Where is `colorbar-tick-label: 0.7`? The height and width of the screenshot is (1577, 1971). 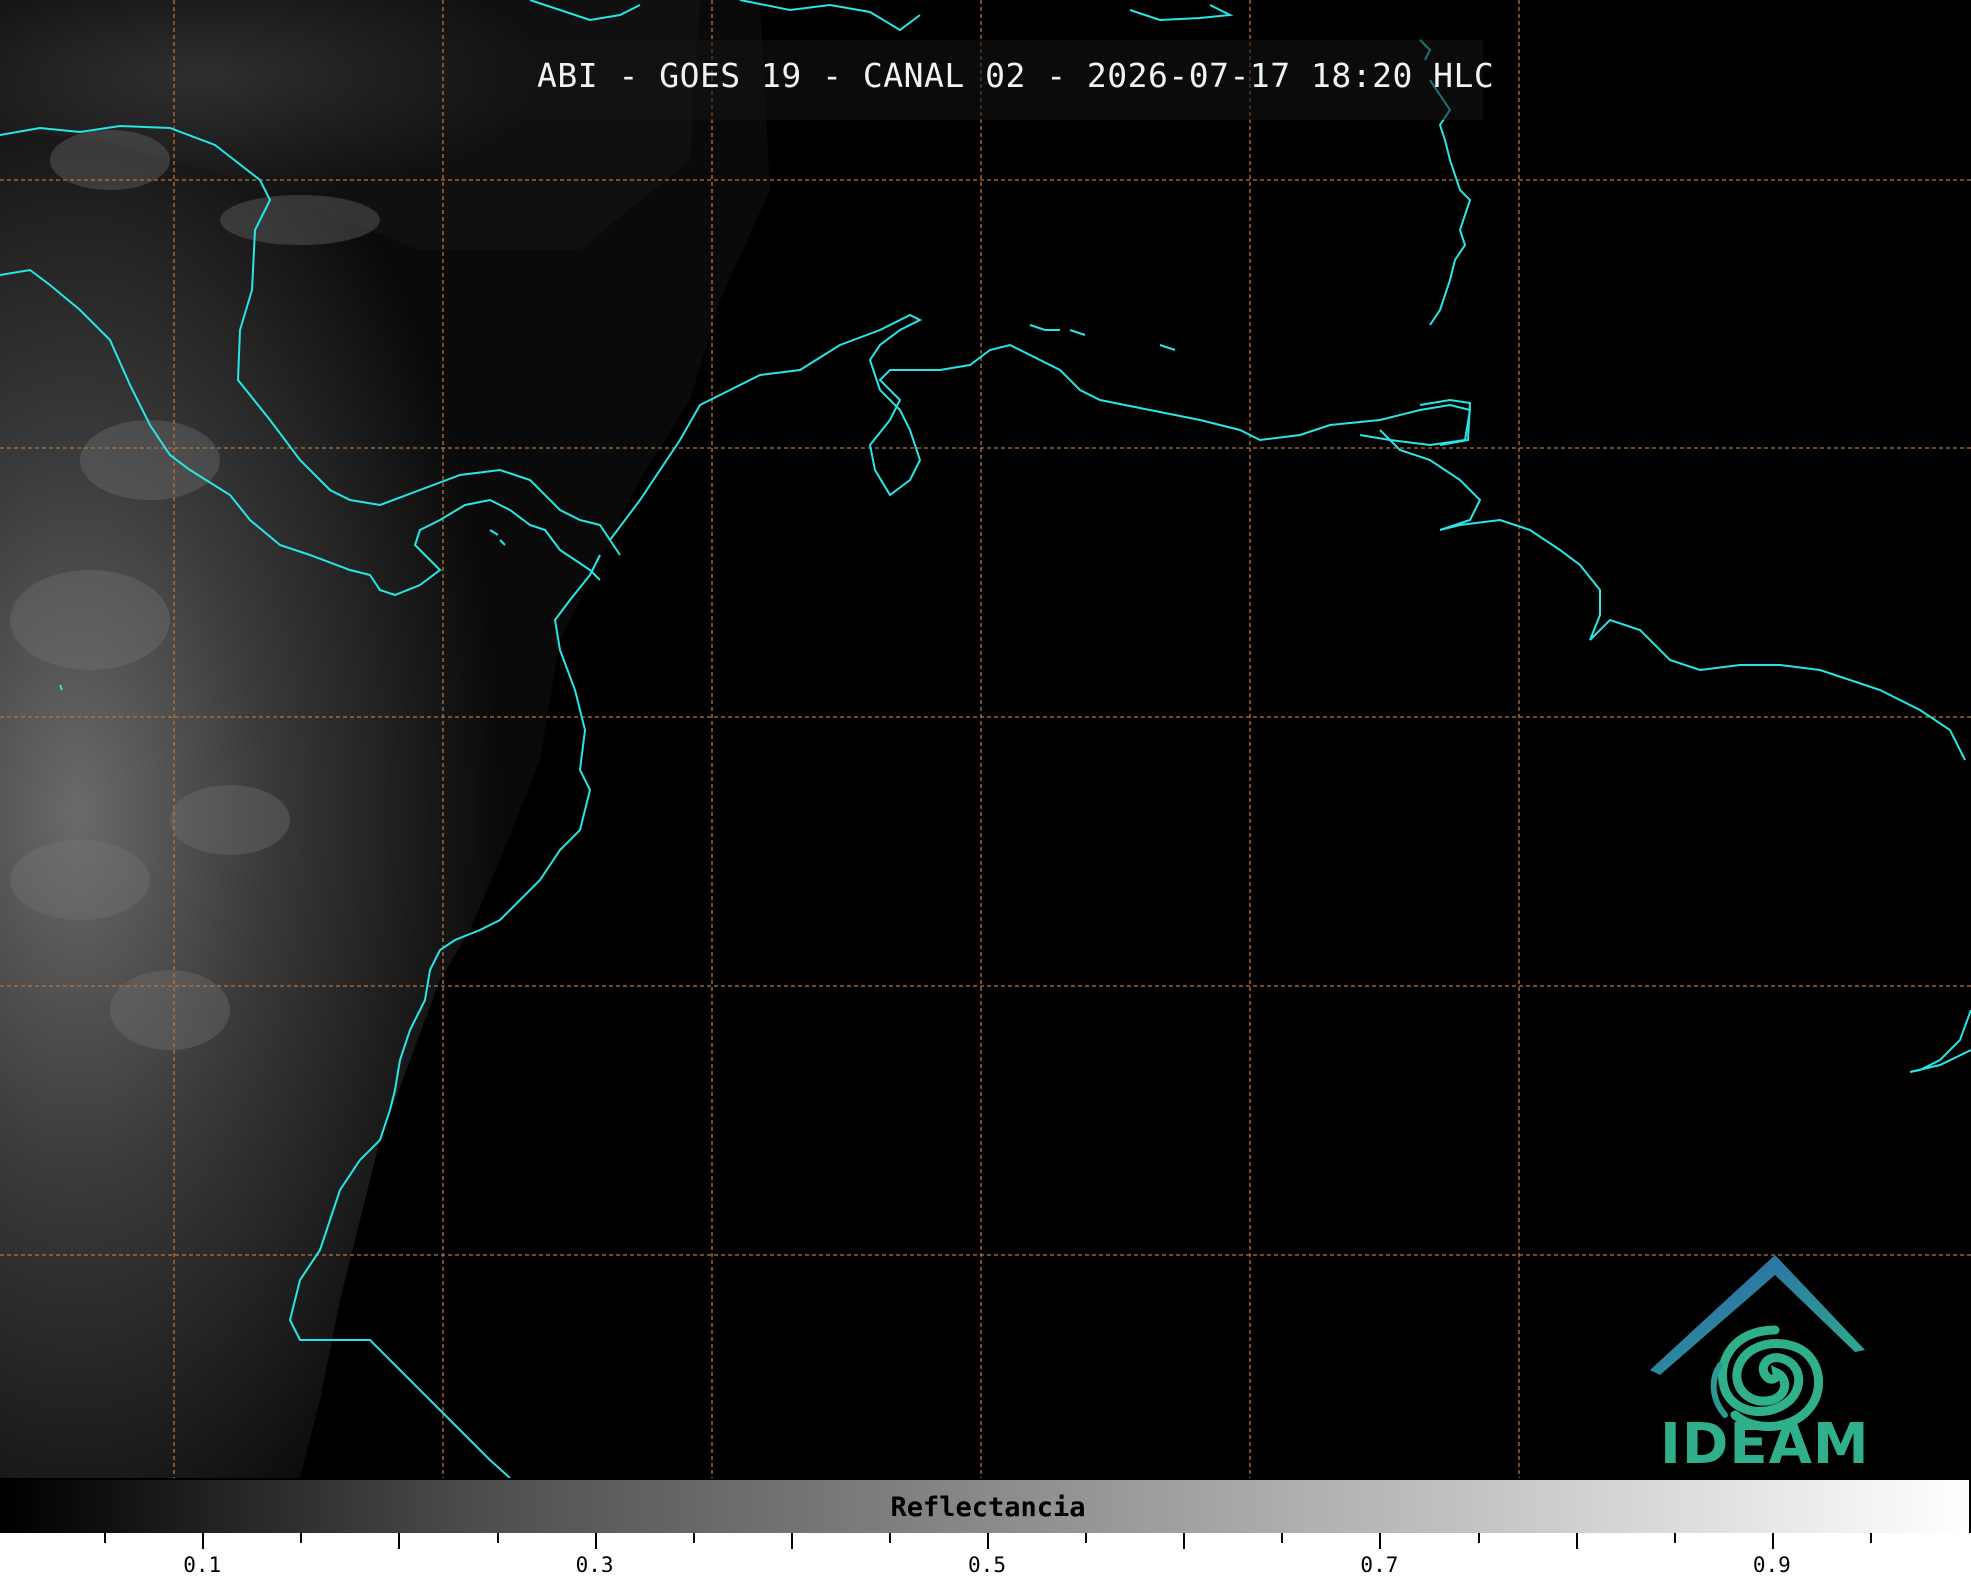
colorbar-tick-label: 0.7 is located at coordinates (1379, 1565).